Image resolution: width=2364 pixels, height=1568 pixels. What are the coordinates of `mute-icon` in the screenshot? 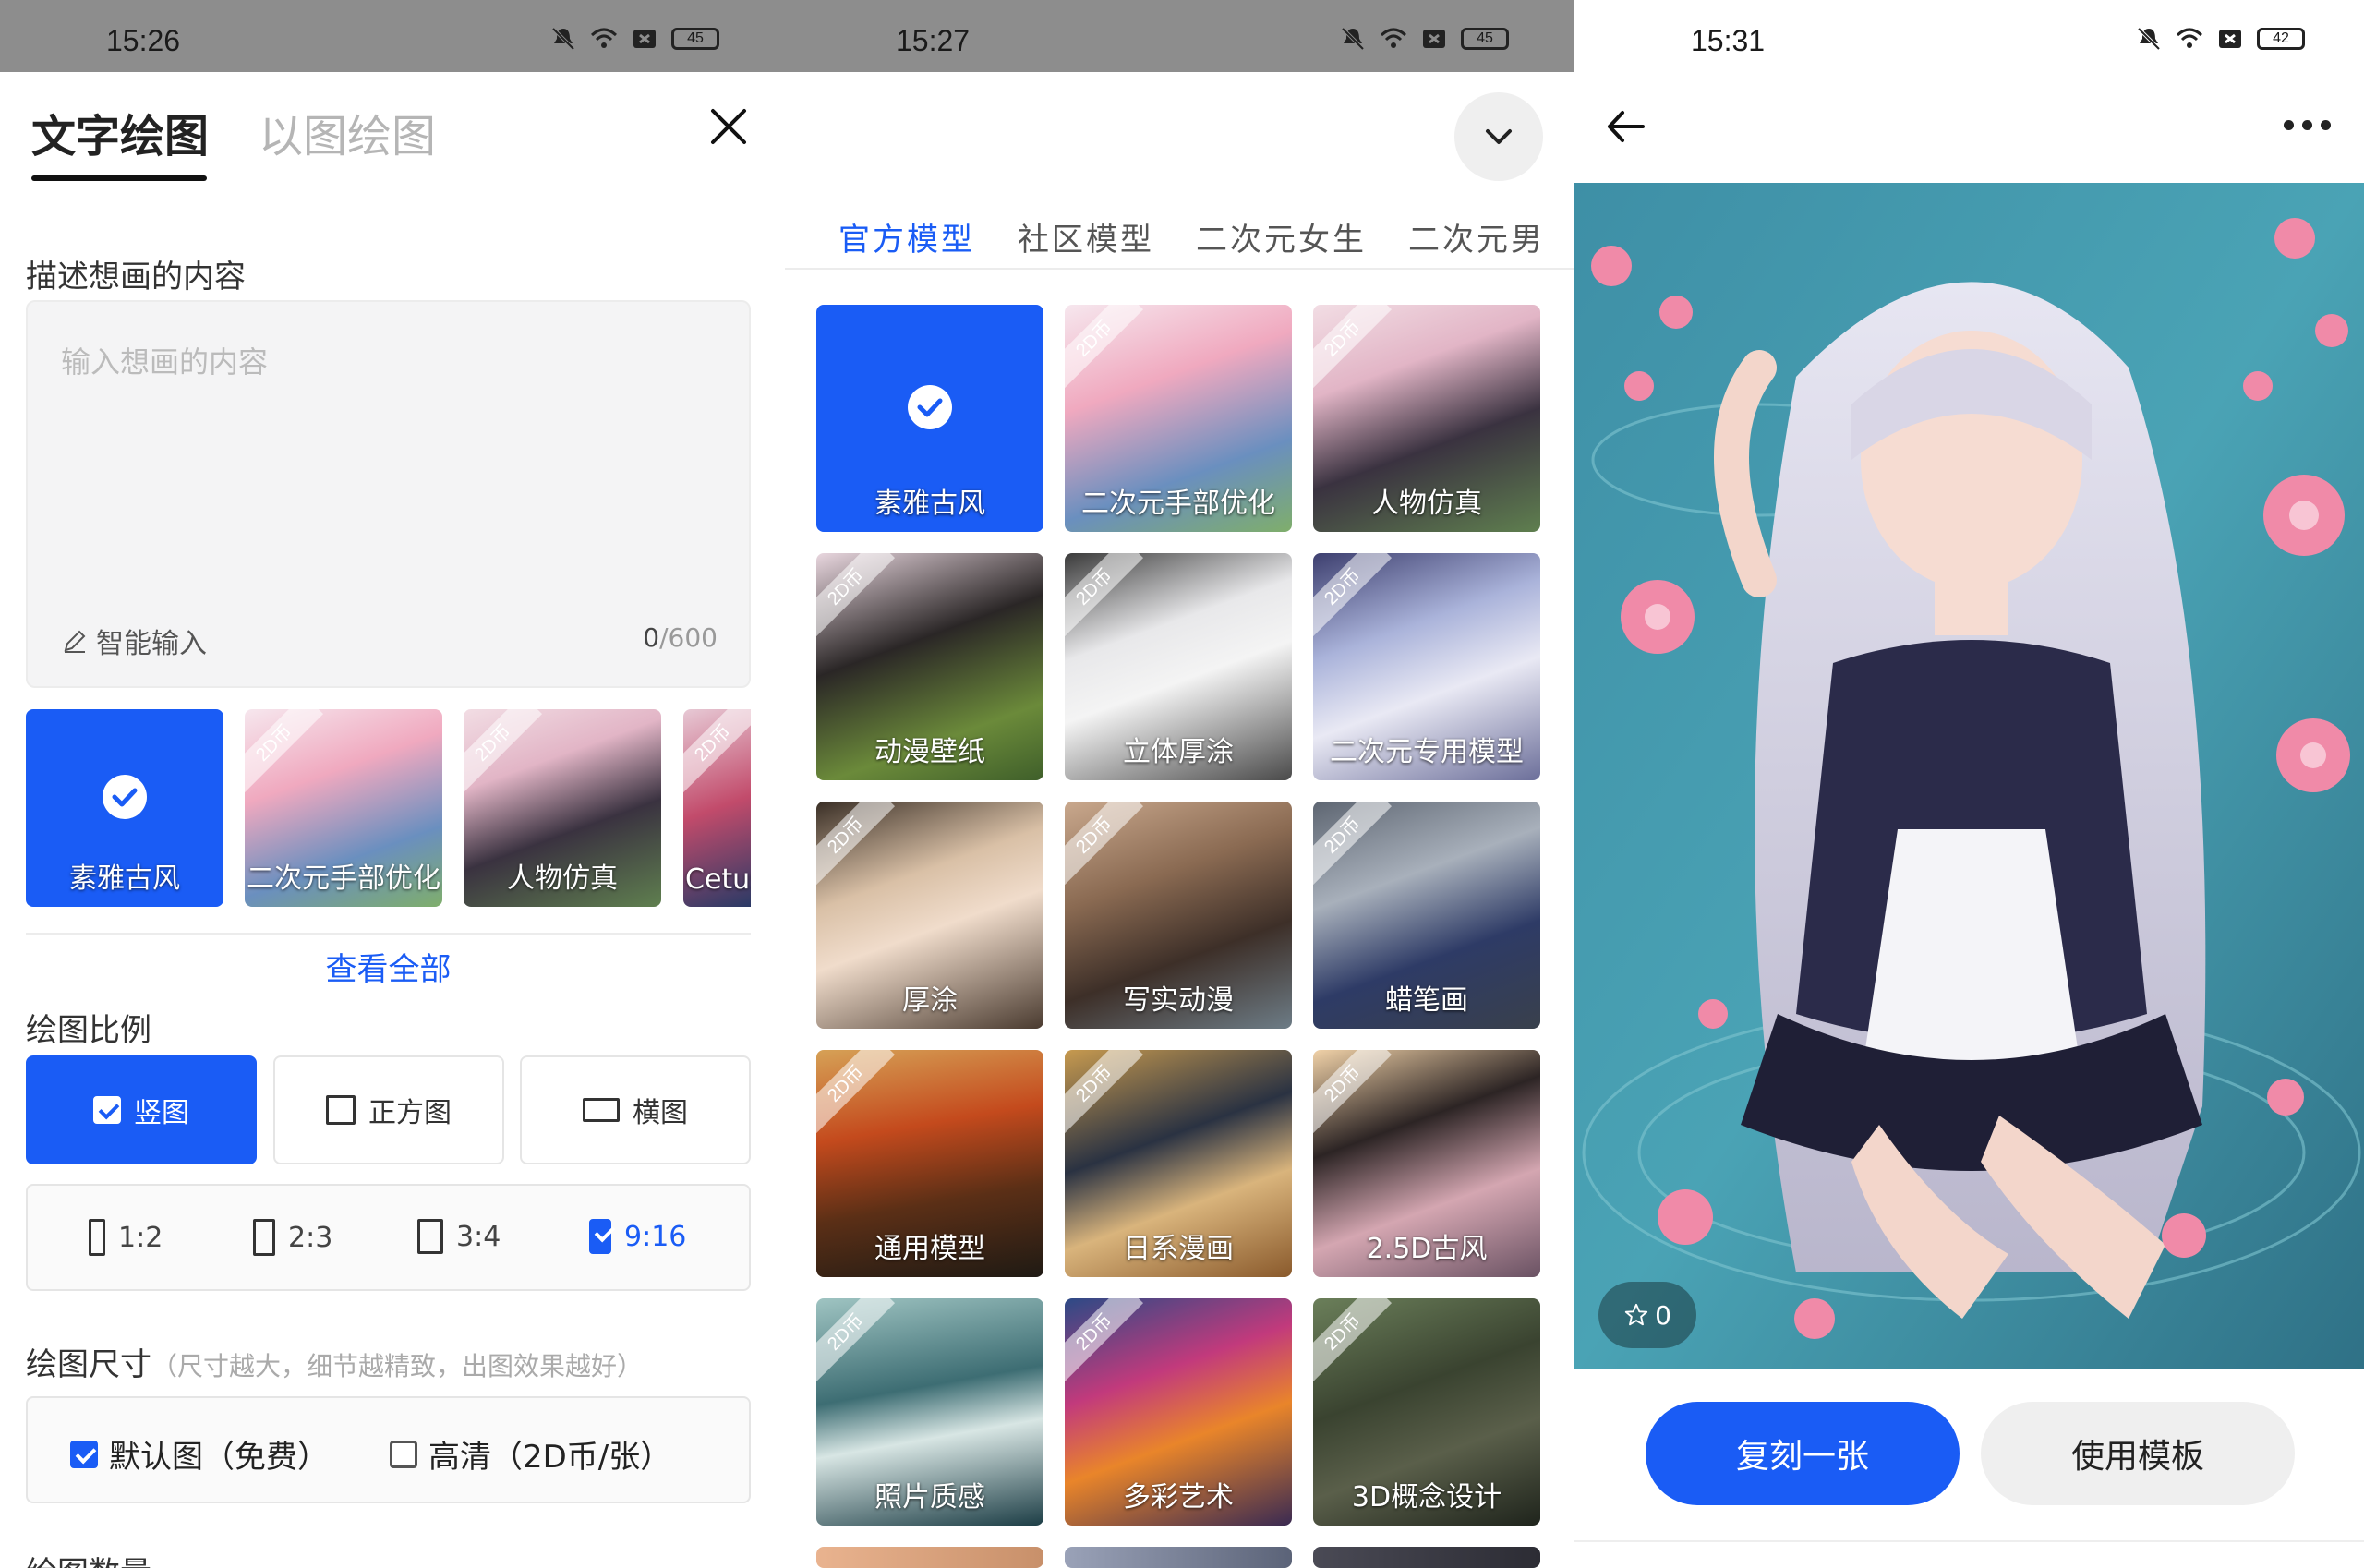 It's located at (2149, 39).